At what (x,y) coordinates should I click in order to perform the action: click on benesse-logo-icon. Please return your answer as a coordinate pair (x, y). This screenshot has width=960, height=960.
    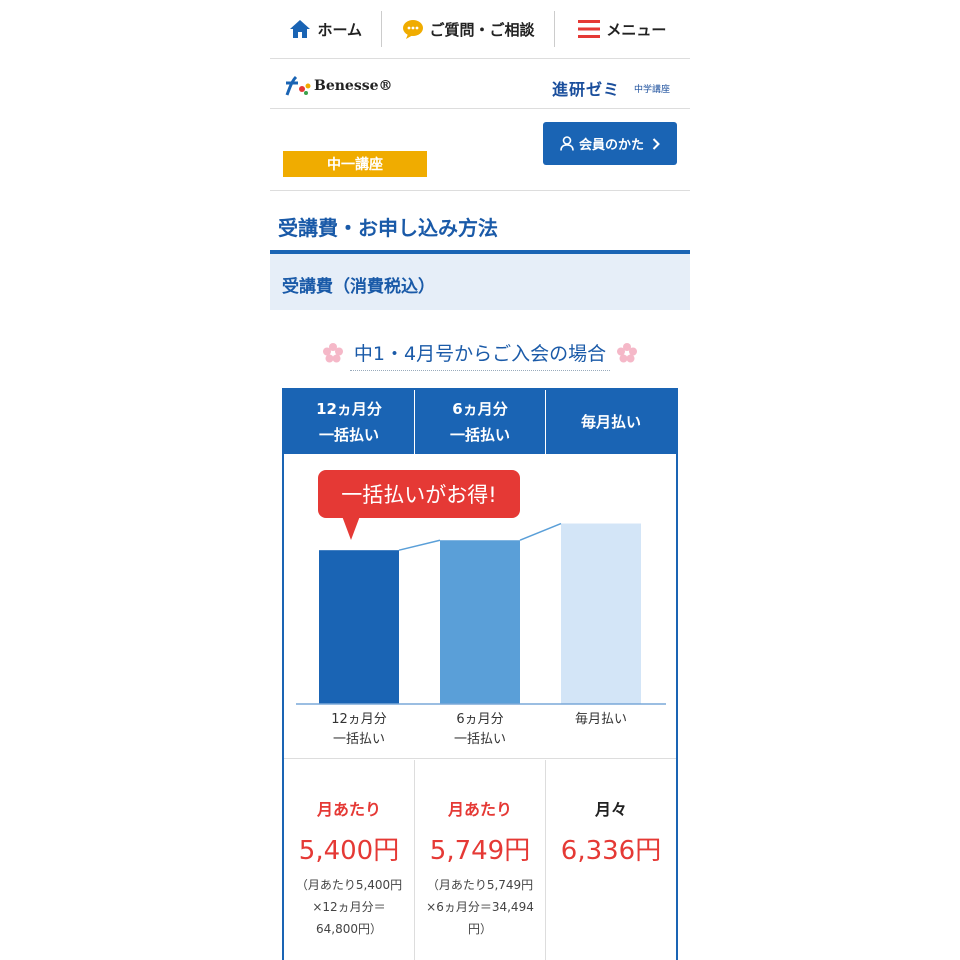
    Looking at the image, I should click on (298, 88).